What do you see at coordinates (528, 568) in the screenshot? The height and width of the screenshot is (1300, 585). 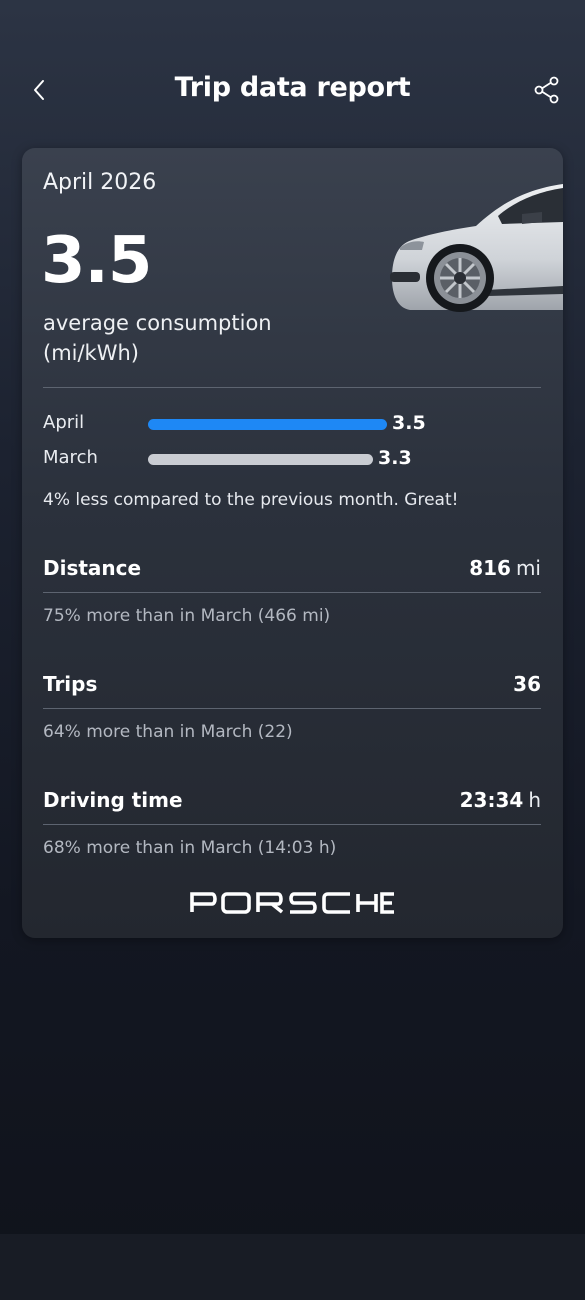 I see `distance-unit: mi` at bounding box center [528, 568].